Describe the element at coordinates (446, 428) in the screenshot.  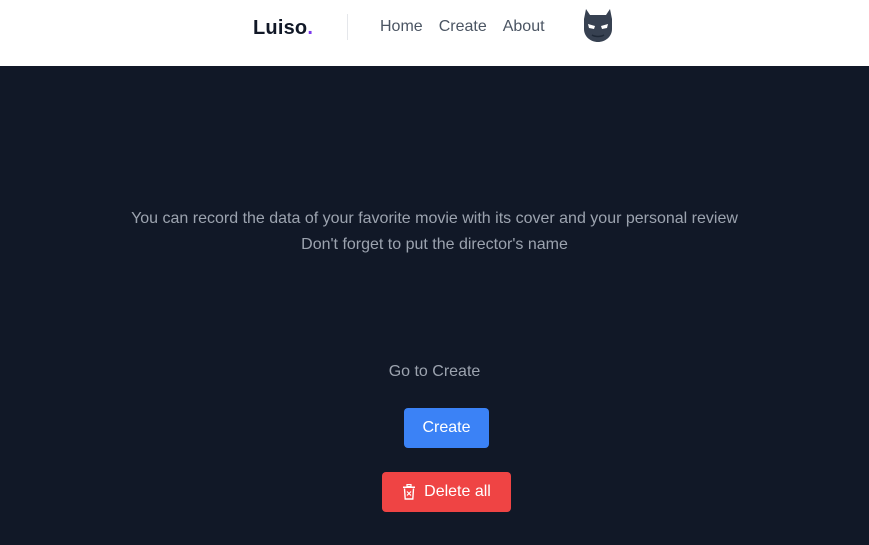
I see `create-button: Create` at that location.